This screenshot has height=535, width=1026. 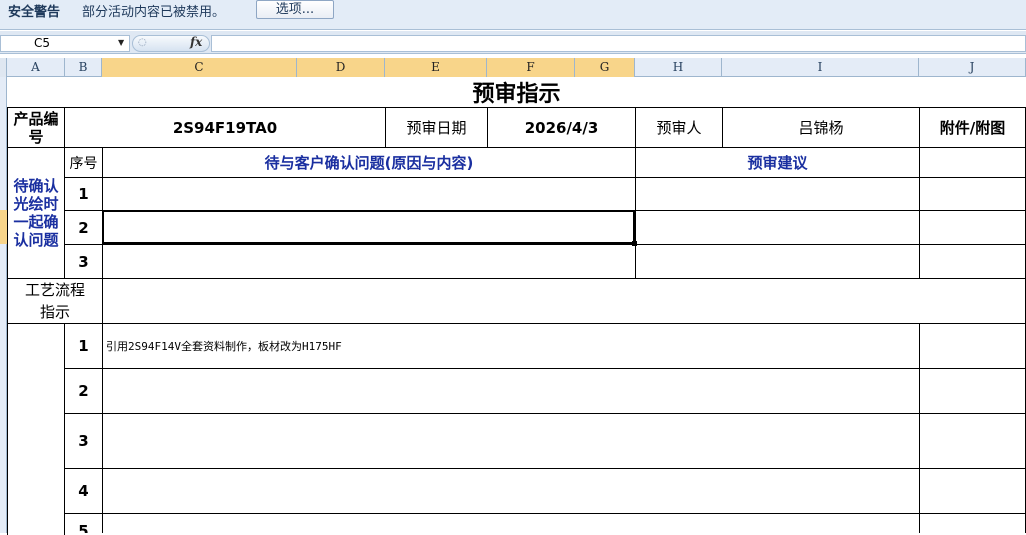 I want to click on suggestion-header: 预审建议, so click(x=777, y=162).